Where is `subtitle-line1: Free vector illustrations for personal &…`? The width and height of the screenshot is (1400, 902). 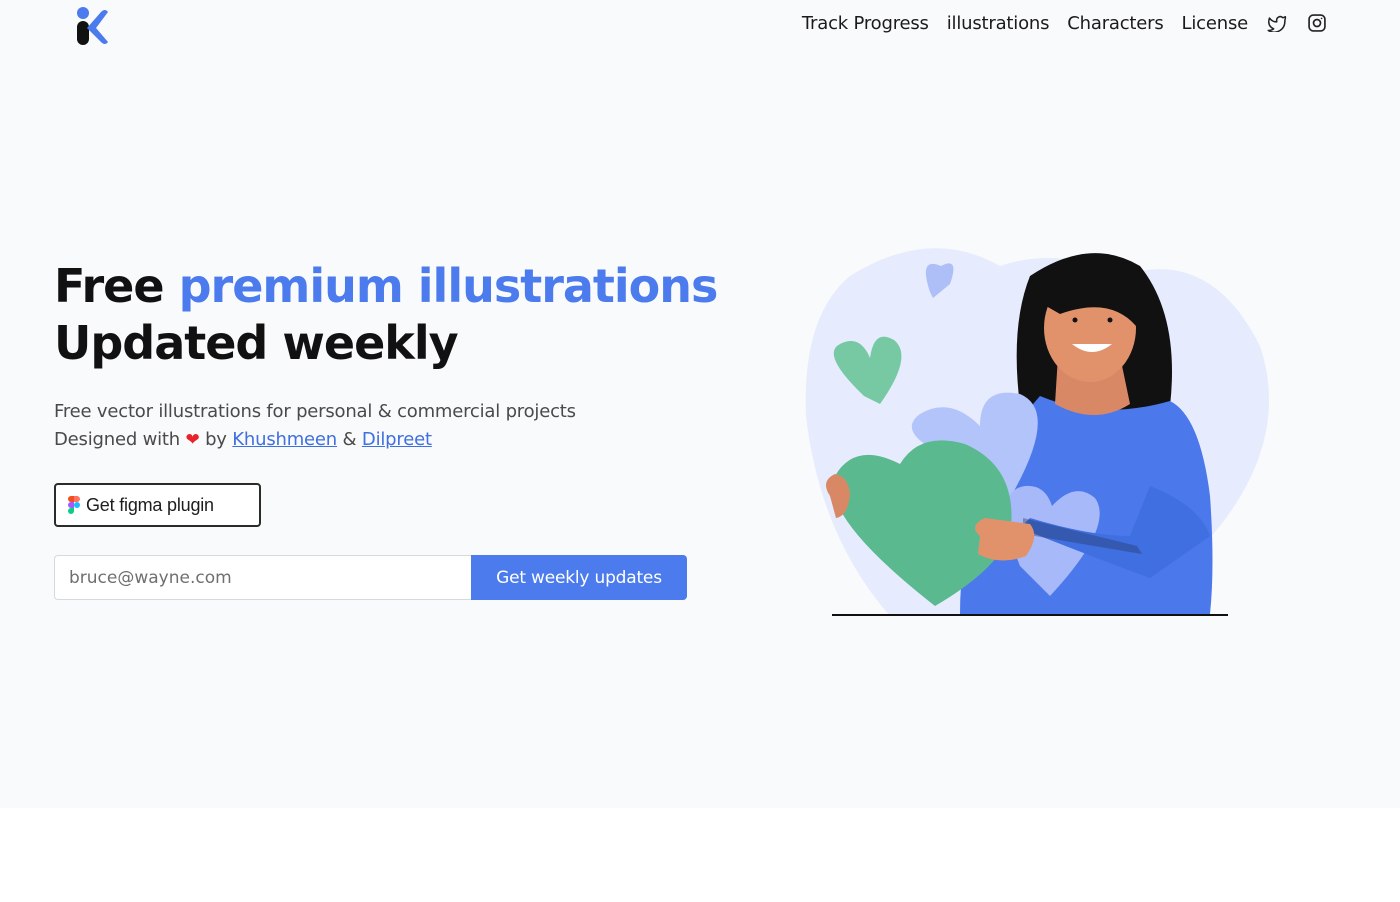 subtitle-line1: Free vector illustrations for personal &… is located at coordinates (315, 411).